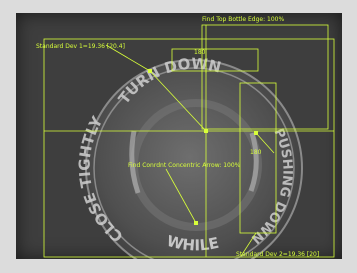 The width and height of the screenshot is (357, 273). I want to click on marker-right, so click(256, 133).